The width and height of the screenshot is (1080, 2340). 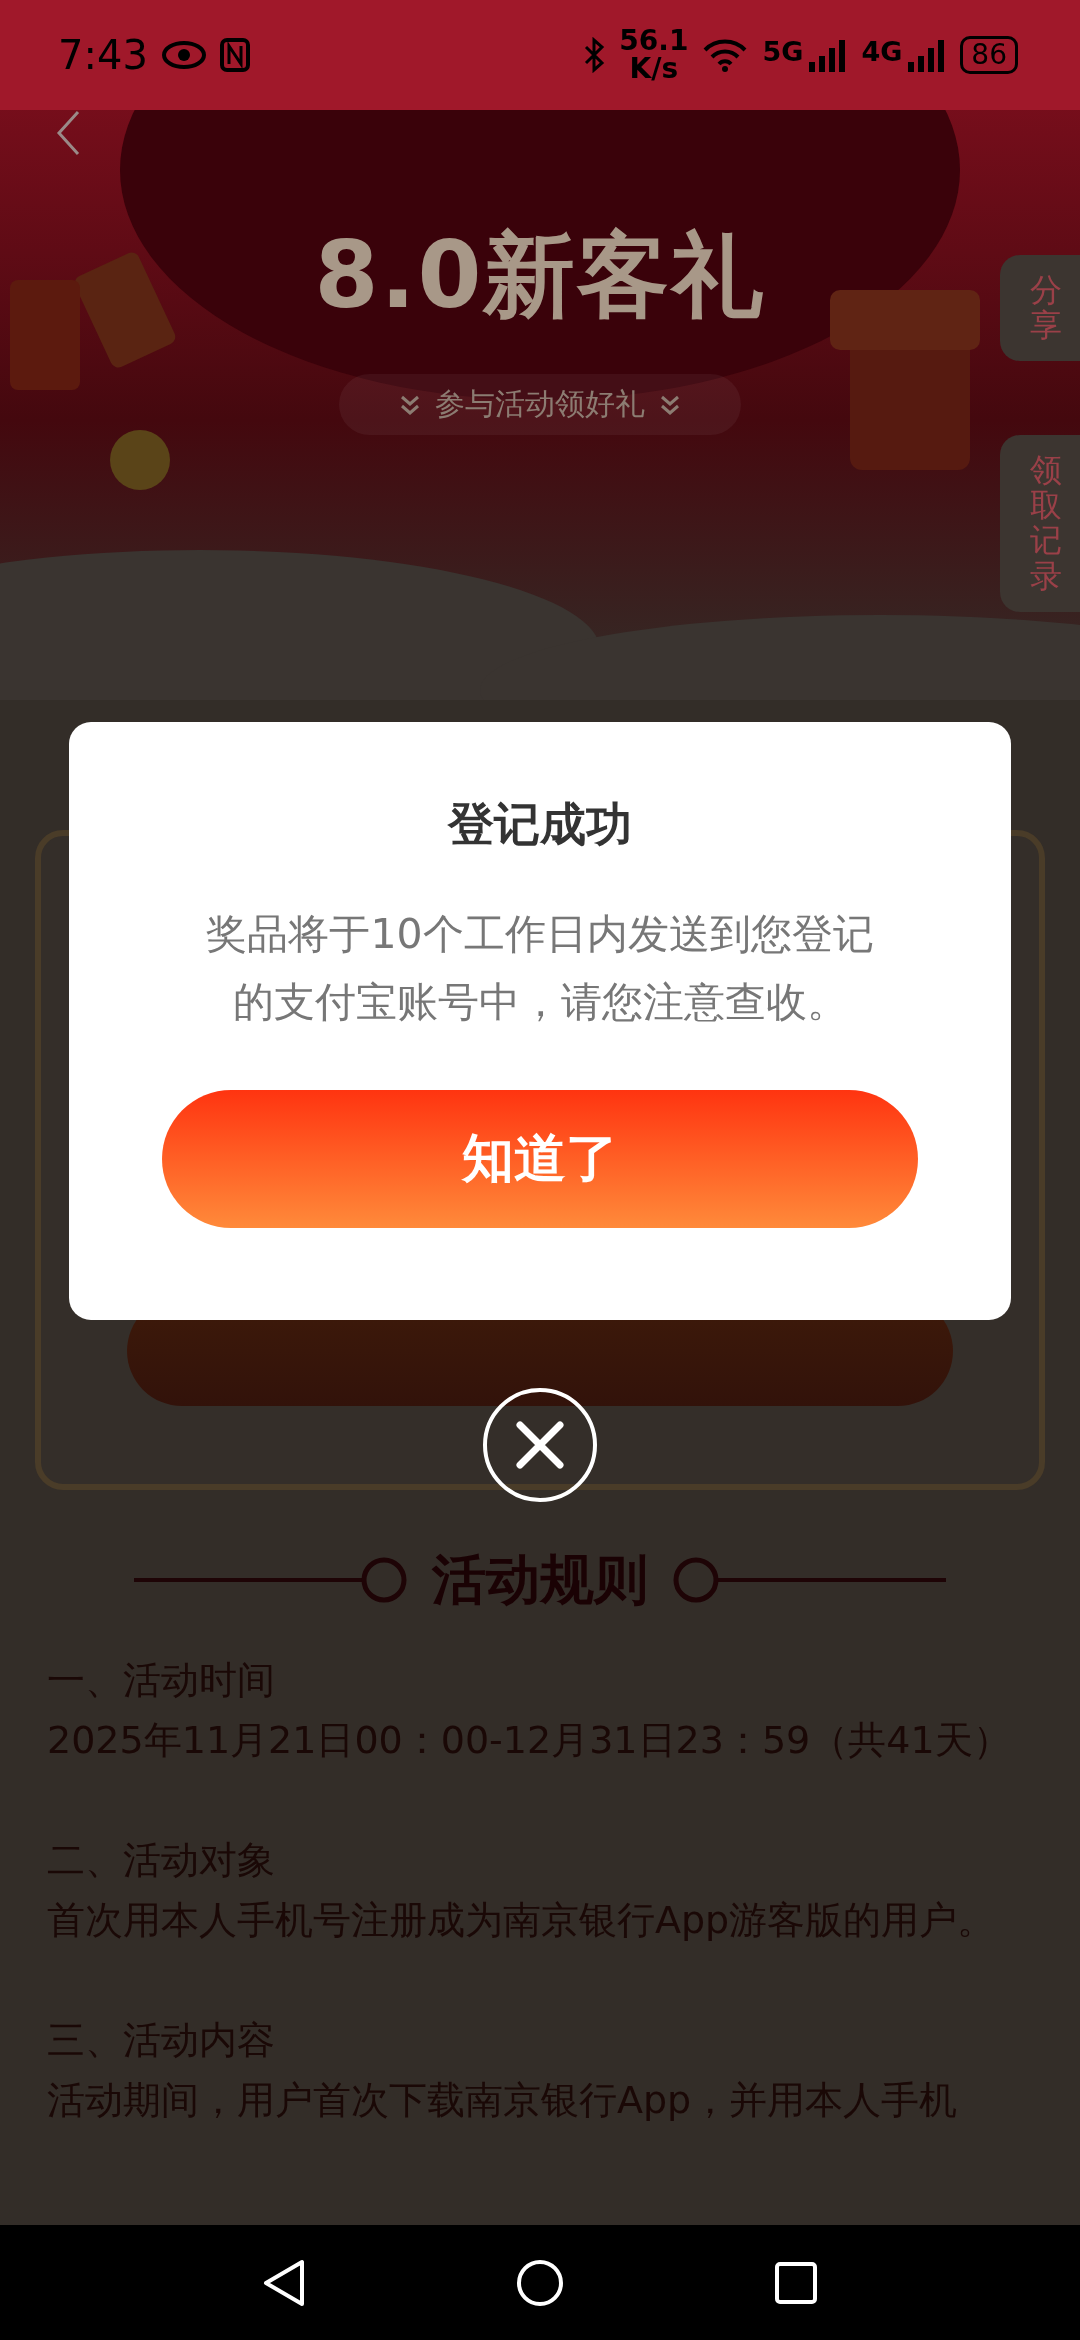 What do you see at coordinates (594, 55) in the screenshot?
I see `bluetooth-icon` at bounding box center [594, 55].